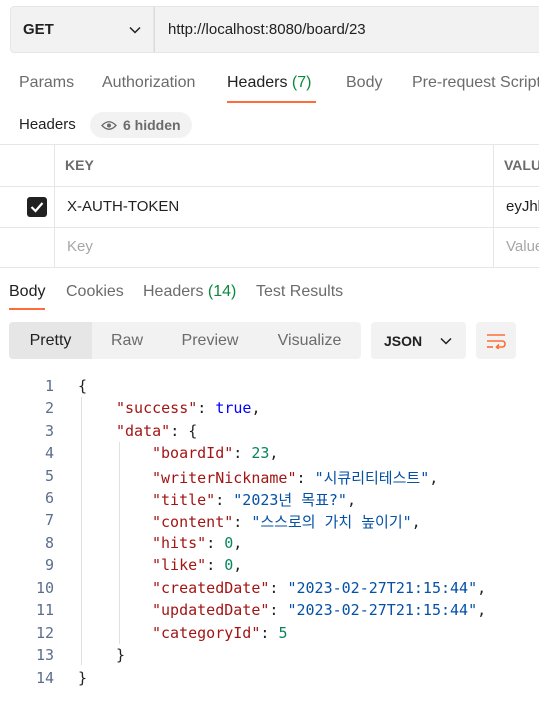  I want to click on code-line: "title": "2023년 목표?",, so click(254, 500).